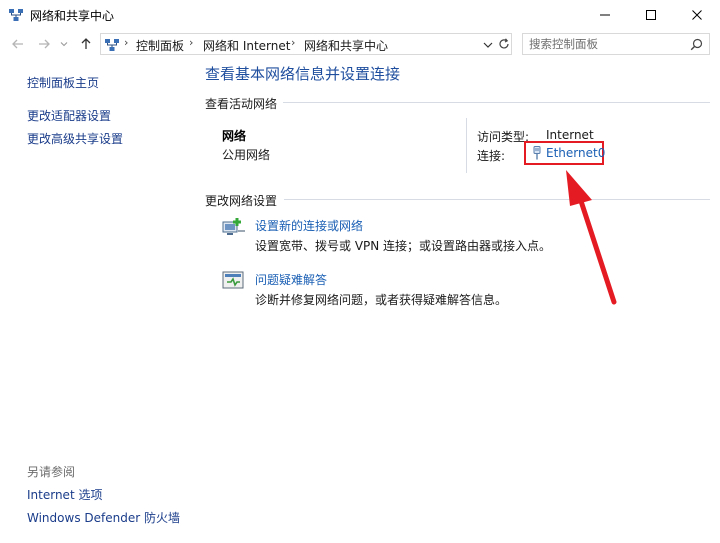 This screenshot has height=543, width=720. I want to click on search-input, so click(604, 44).